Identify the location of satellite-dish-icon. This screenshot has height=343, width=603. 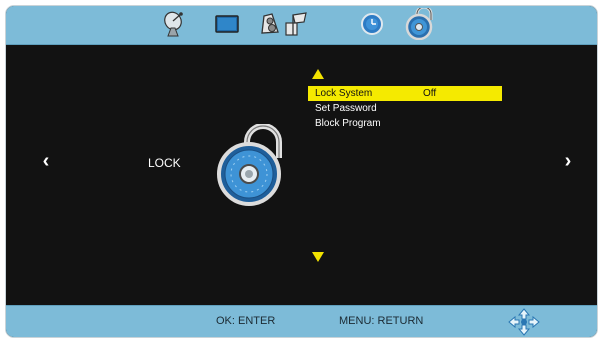
(175, 24).